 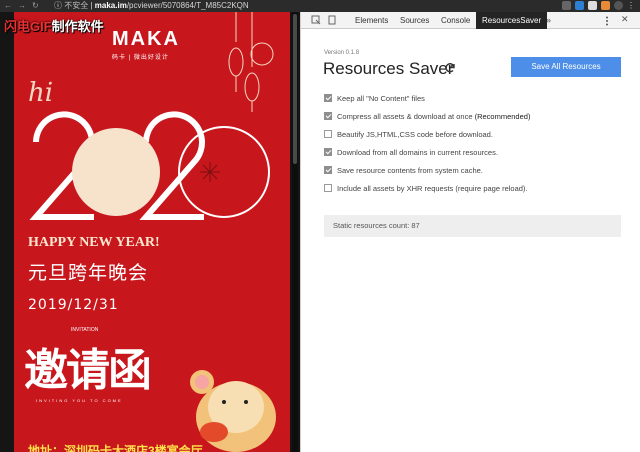 What do you see at coordinates (374, 98) in the screenshot?
I see `option-keep-no-content: Keep all "No Content" files` at bounding box center [374, 98].